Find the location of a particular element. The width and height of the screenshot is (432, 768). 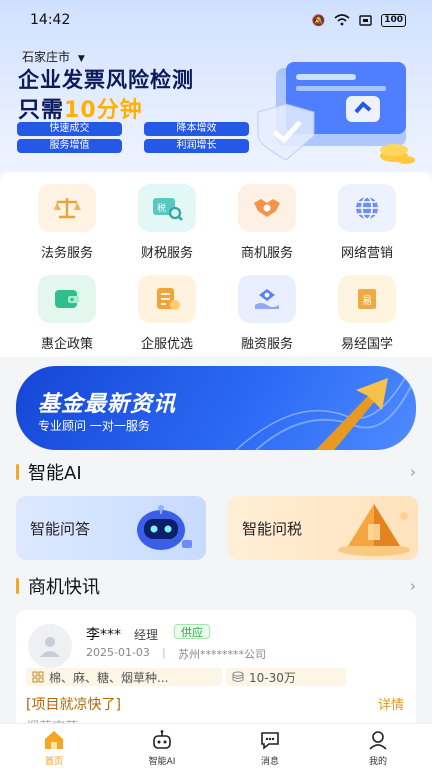

wifi-icon is located at coordinates (342, 20).